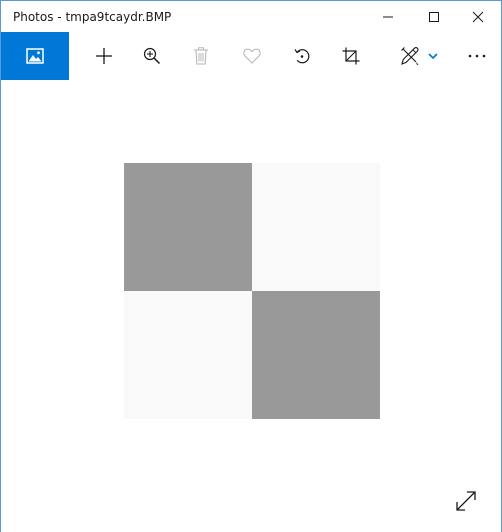  I want to click on expand-icon, so click(466, 501).